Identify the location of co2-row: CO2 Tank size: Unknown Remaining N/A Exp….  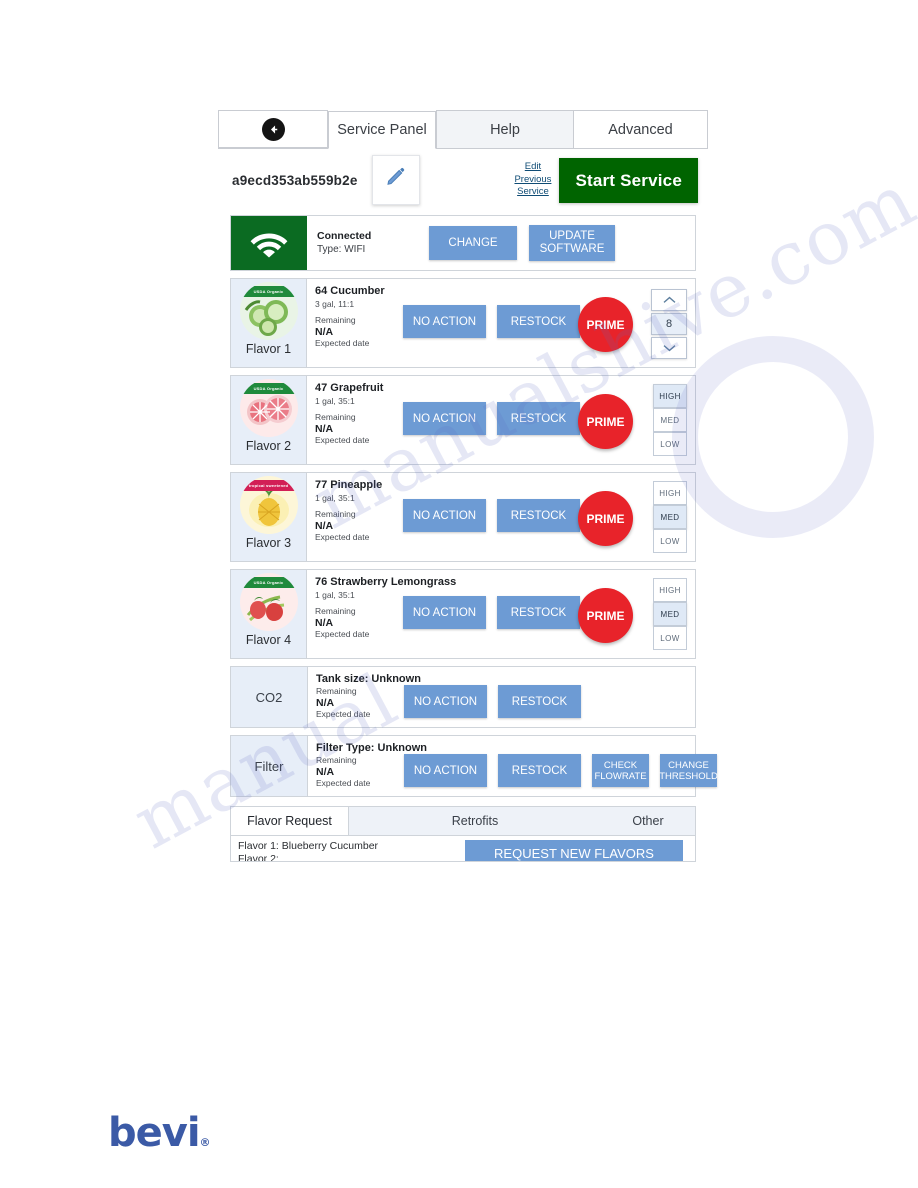
(463, 697).